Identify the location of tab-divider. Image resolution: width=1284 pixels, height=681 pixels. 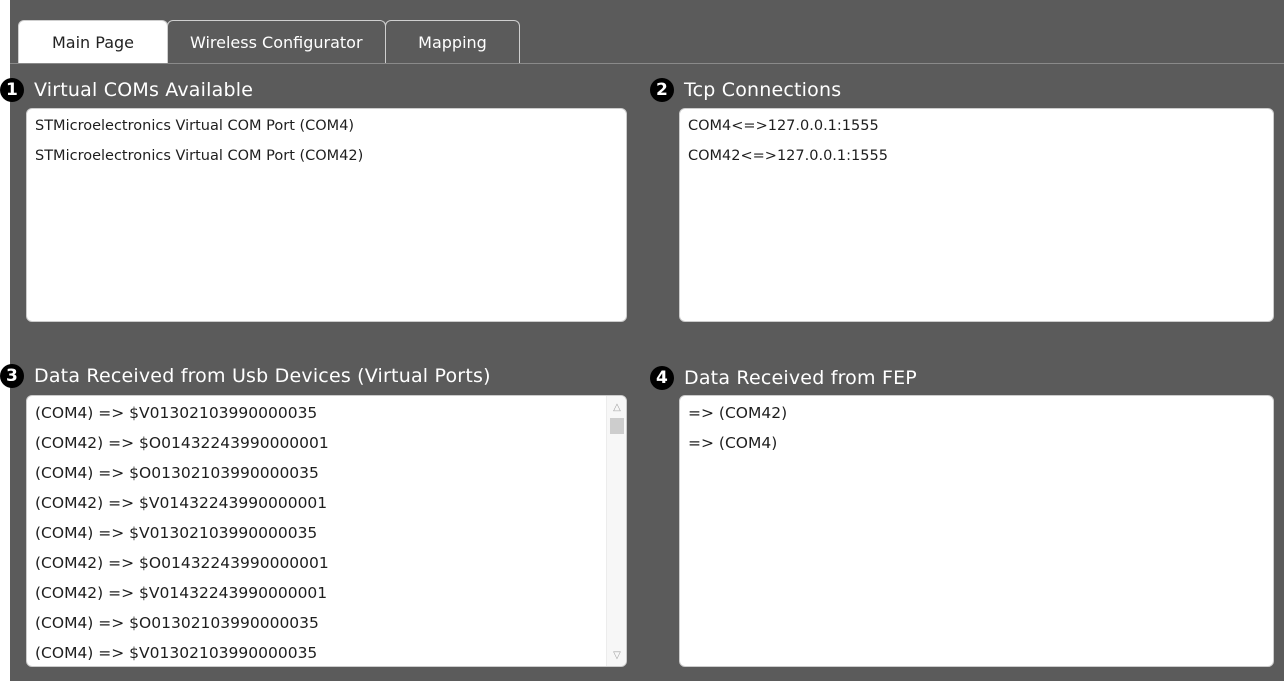
(647, 63).